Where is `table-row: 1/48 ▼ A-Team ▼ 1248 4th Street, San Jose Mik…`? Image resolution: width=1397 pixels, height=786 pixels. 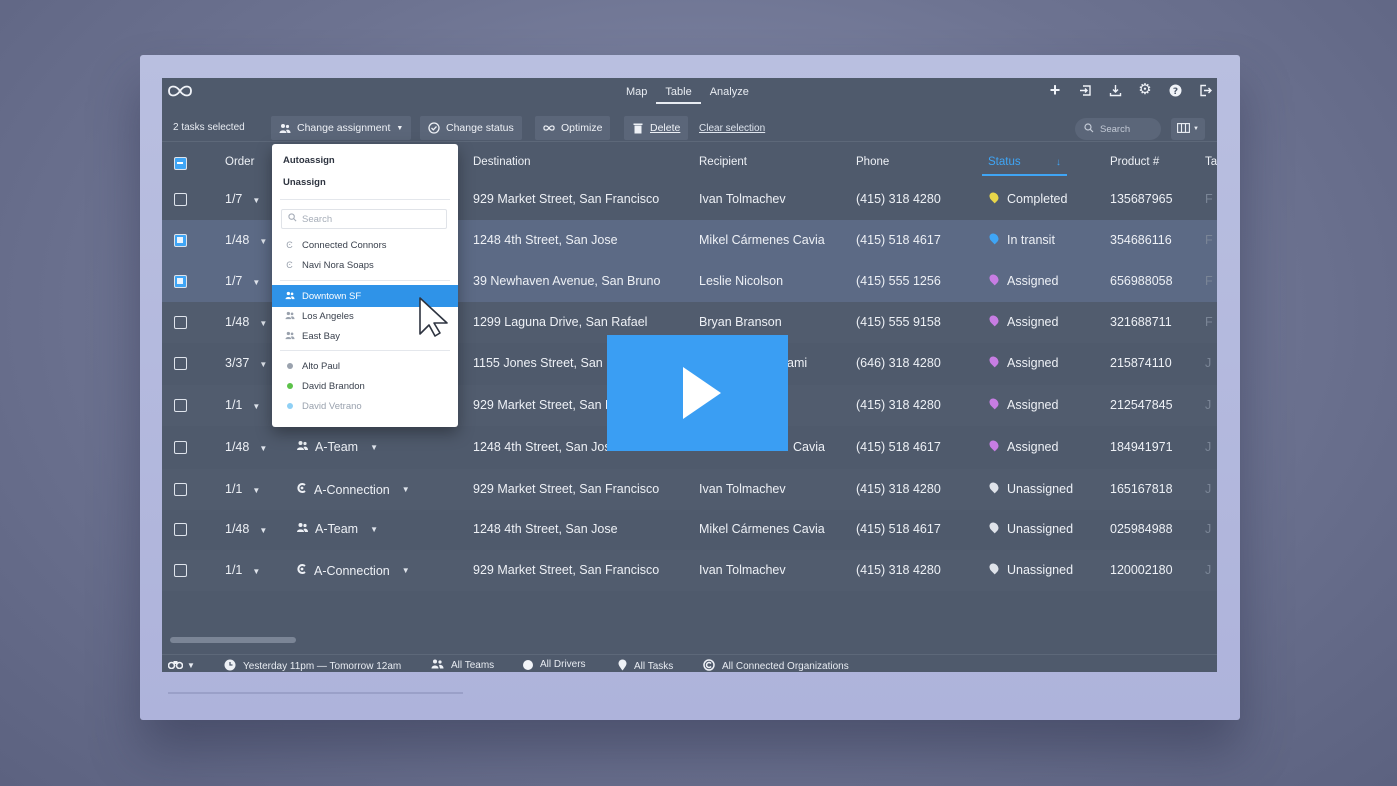 table-row: 1/48 ▼ A-Team ▼ 1248 4th Street, San Jose Mik… is located at coordinates (689, 529).